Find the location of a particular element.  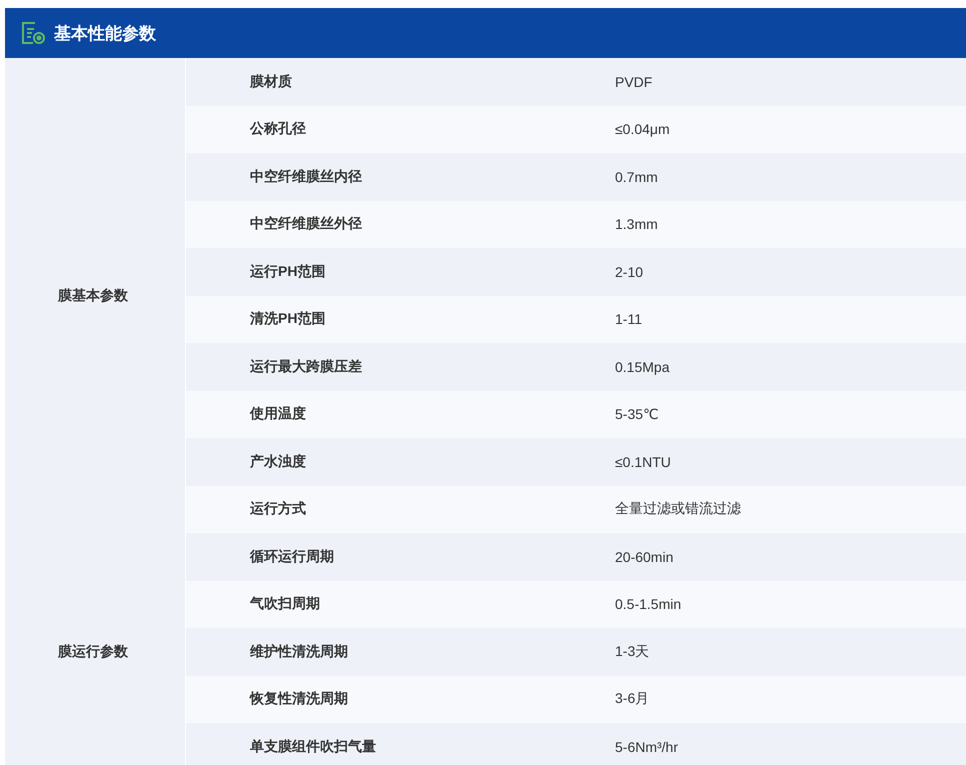

document-gear-icon is located at coordinates (33, 33).